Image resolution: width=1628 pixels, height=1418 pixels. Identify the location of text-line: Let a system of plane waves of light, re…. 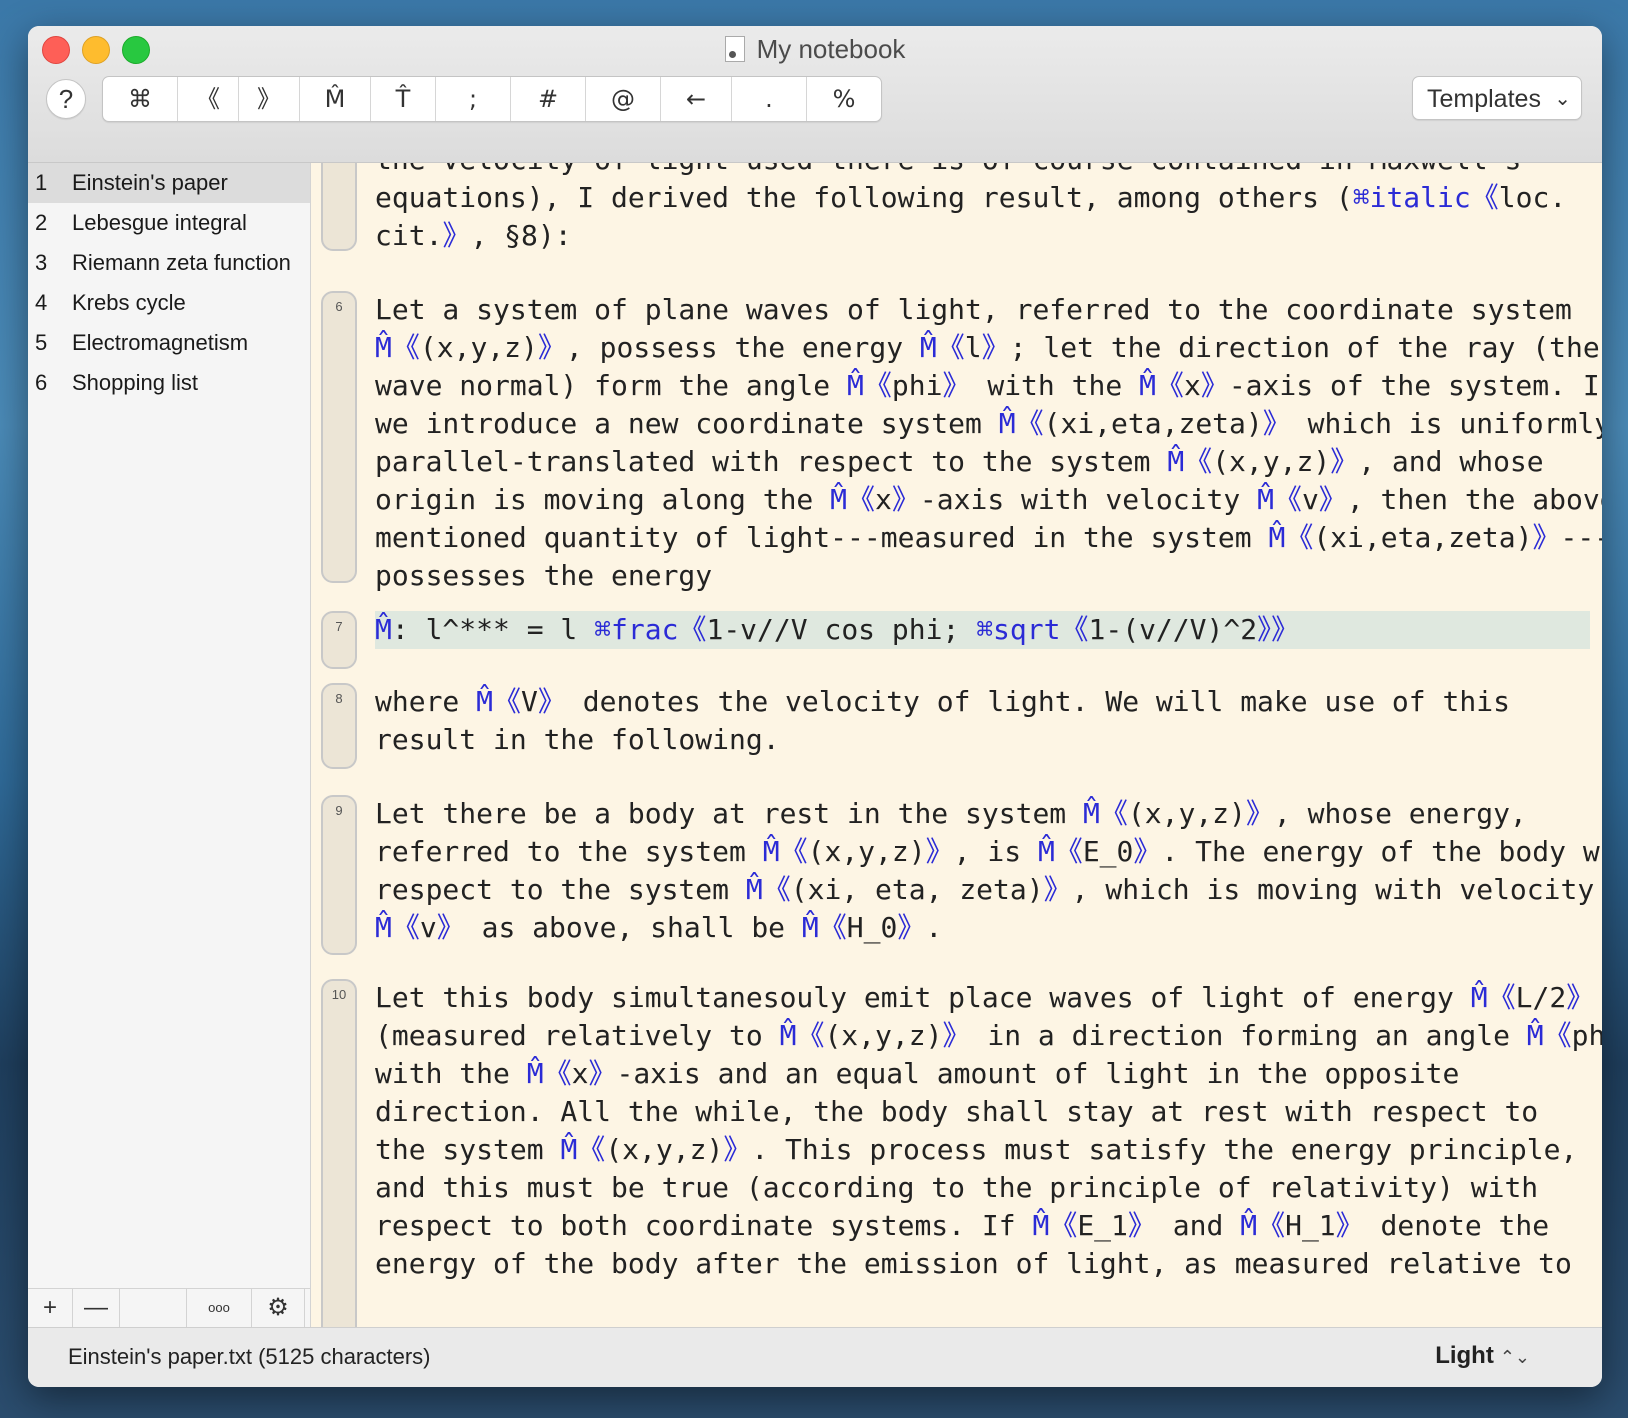
(973, 309).